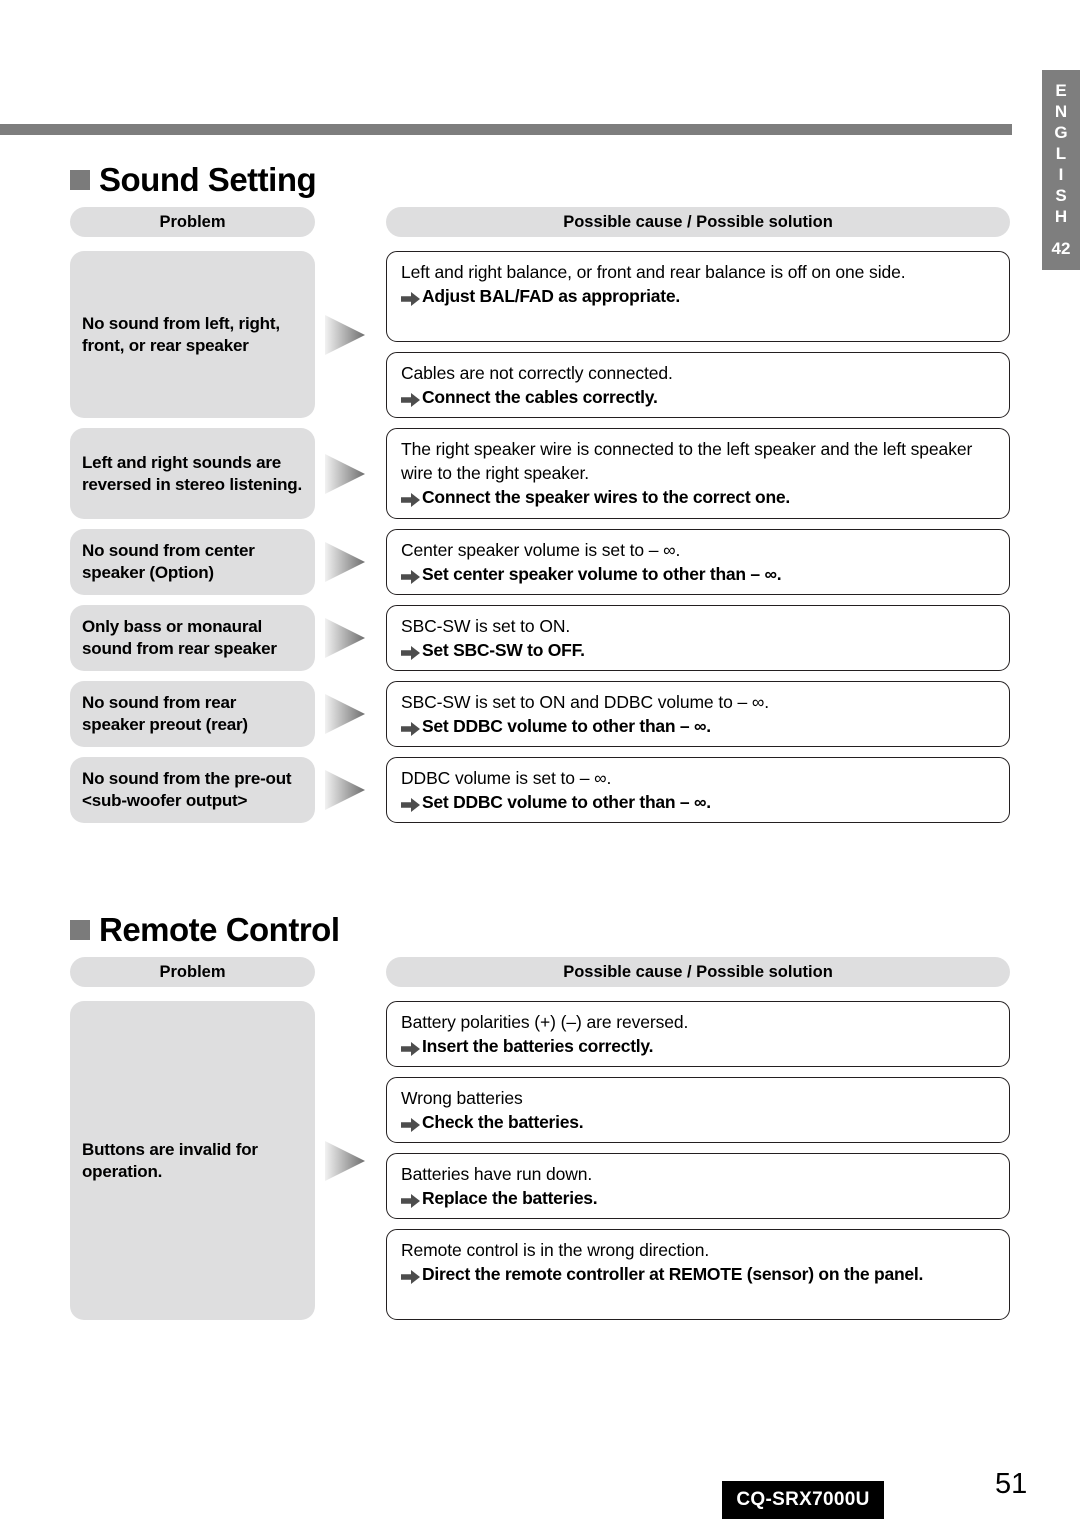 The height and width of the screenshot is (1526, 1080). What do you see at coordinates (1061, 90) in the screenshot?
I see `language-tab-letter: E` at bounding box center [1061, 90].